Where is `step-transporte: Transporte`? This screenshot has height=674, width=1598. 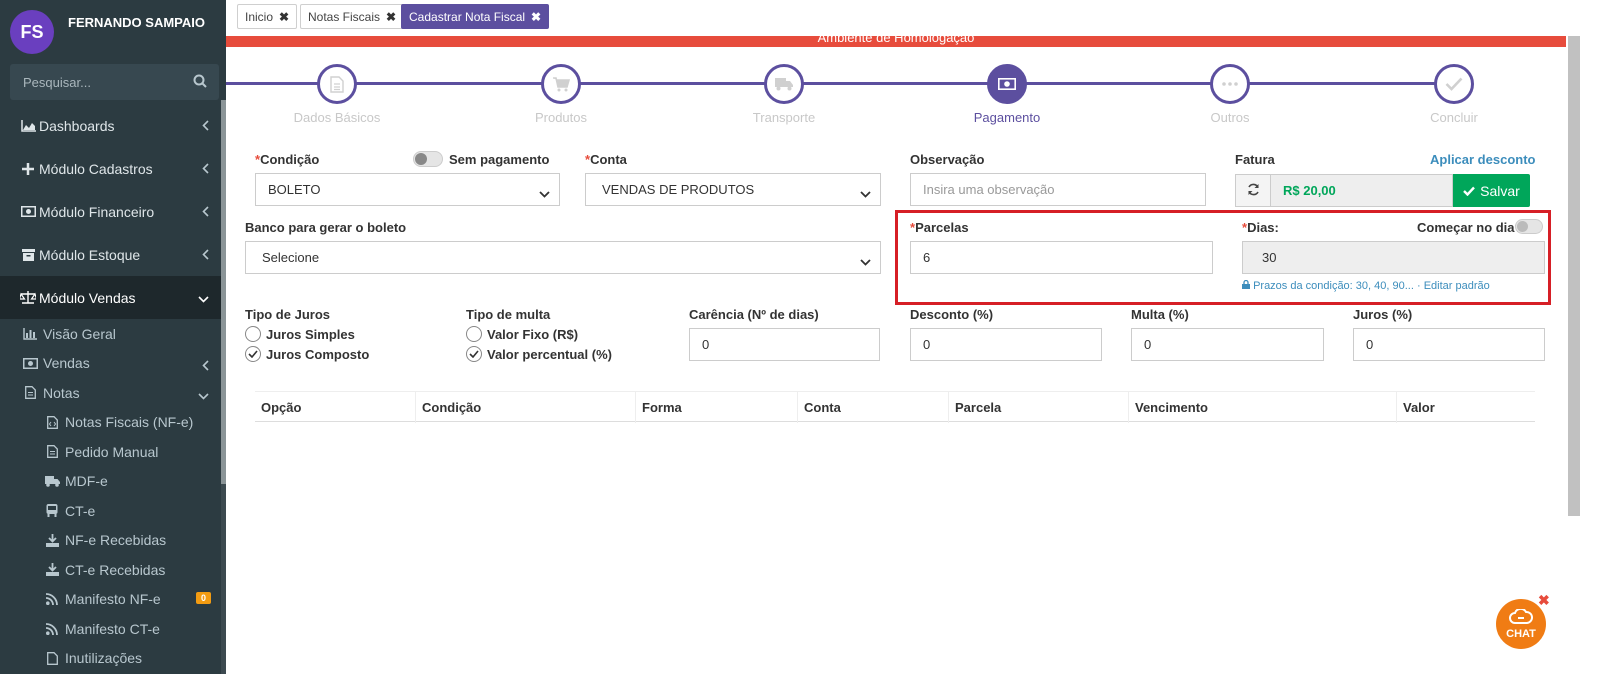
step-transporte: Transporte is located at coordinates (784, 94).